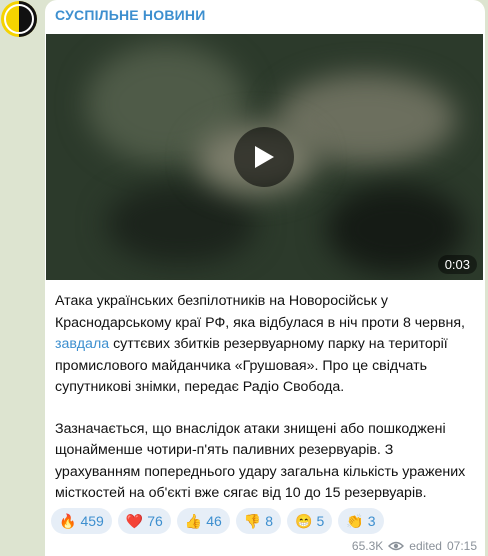 The image size is (488, 556). I want to click on post-link: завдала, so click(82, 344).